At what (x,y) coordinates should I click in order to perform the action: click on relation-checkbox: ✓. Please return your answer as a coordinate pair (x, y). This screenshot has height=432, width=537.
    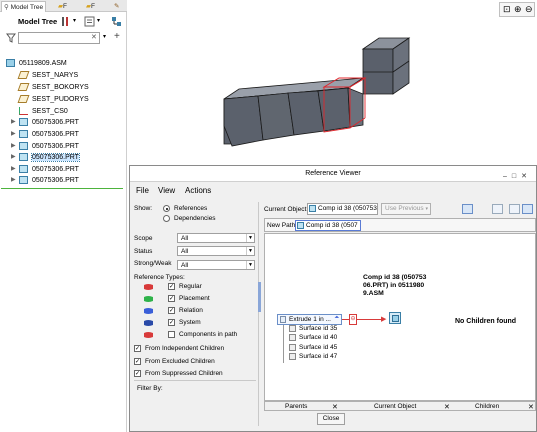
    Looking at the image, I should click on (171, 310).